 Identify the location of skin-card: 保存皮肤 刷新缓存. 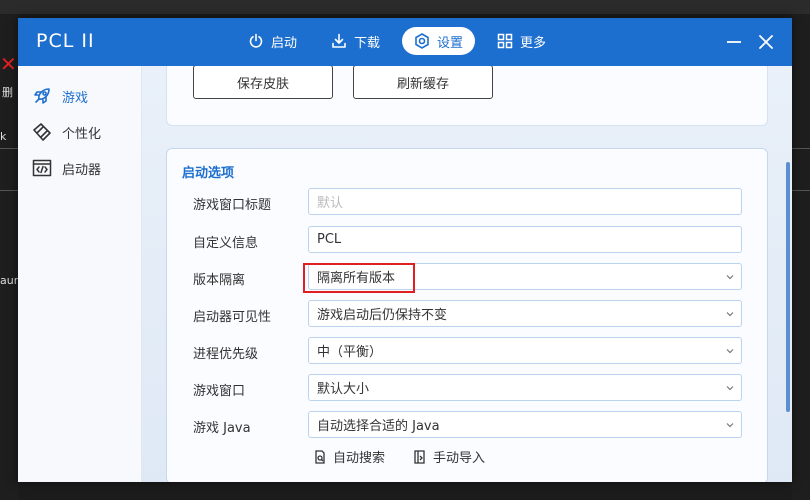
(467, 96).